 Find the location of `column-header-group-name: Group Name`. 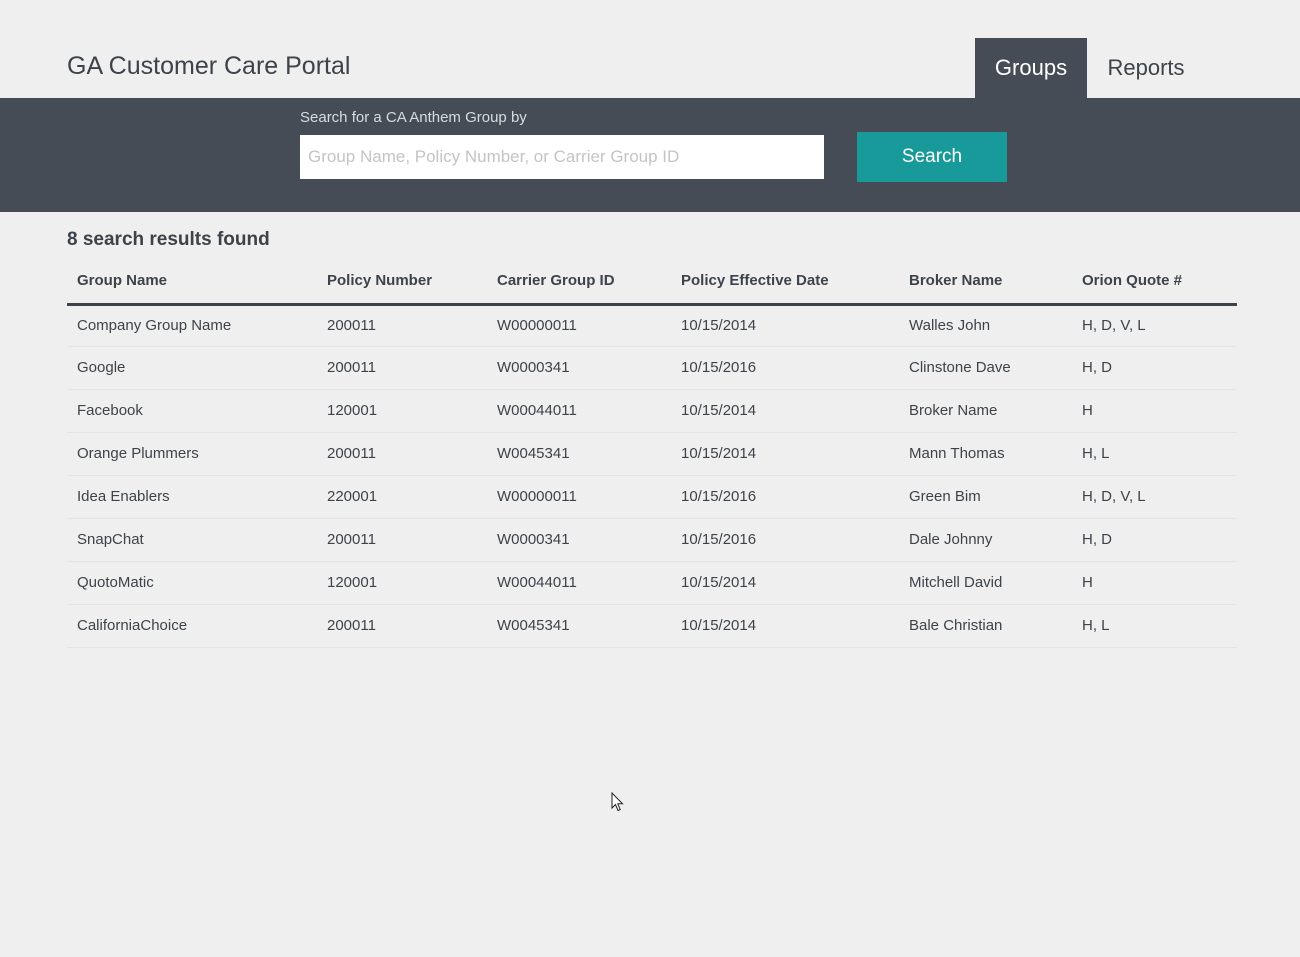

column-header-group-name: Group Name is located at coordinates (192, 282).